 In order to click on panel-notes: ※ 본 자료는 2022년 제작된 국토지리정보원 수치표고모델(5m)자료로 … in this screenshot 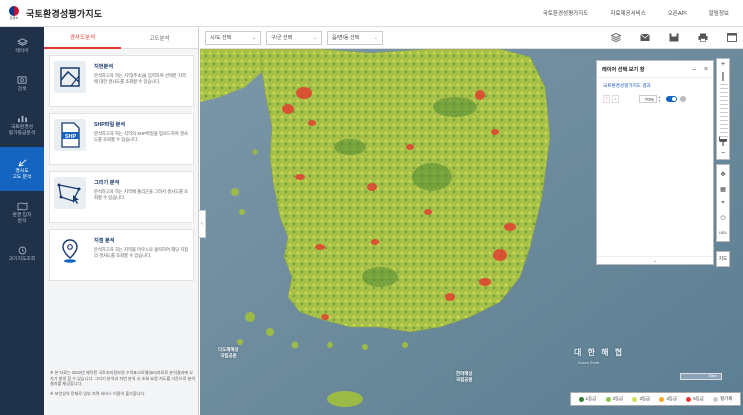, I will do `click(123, 385)`.